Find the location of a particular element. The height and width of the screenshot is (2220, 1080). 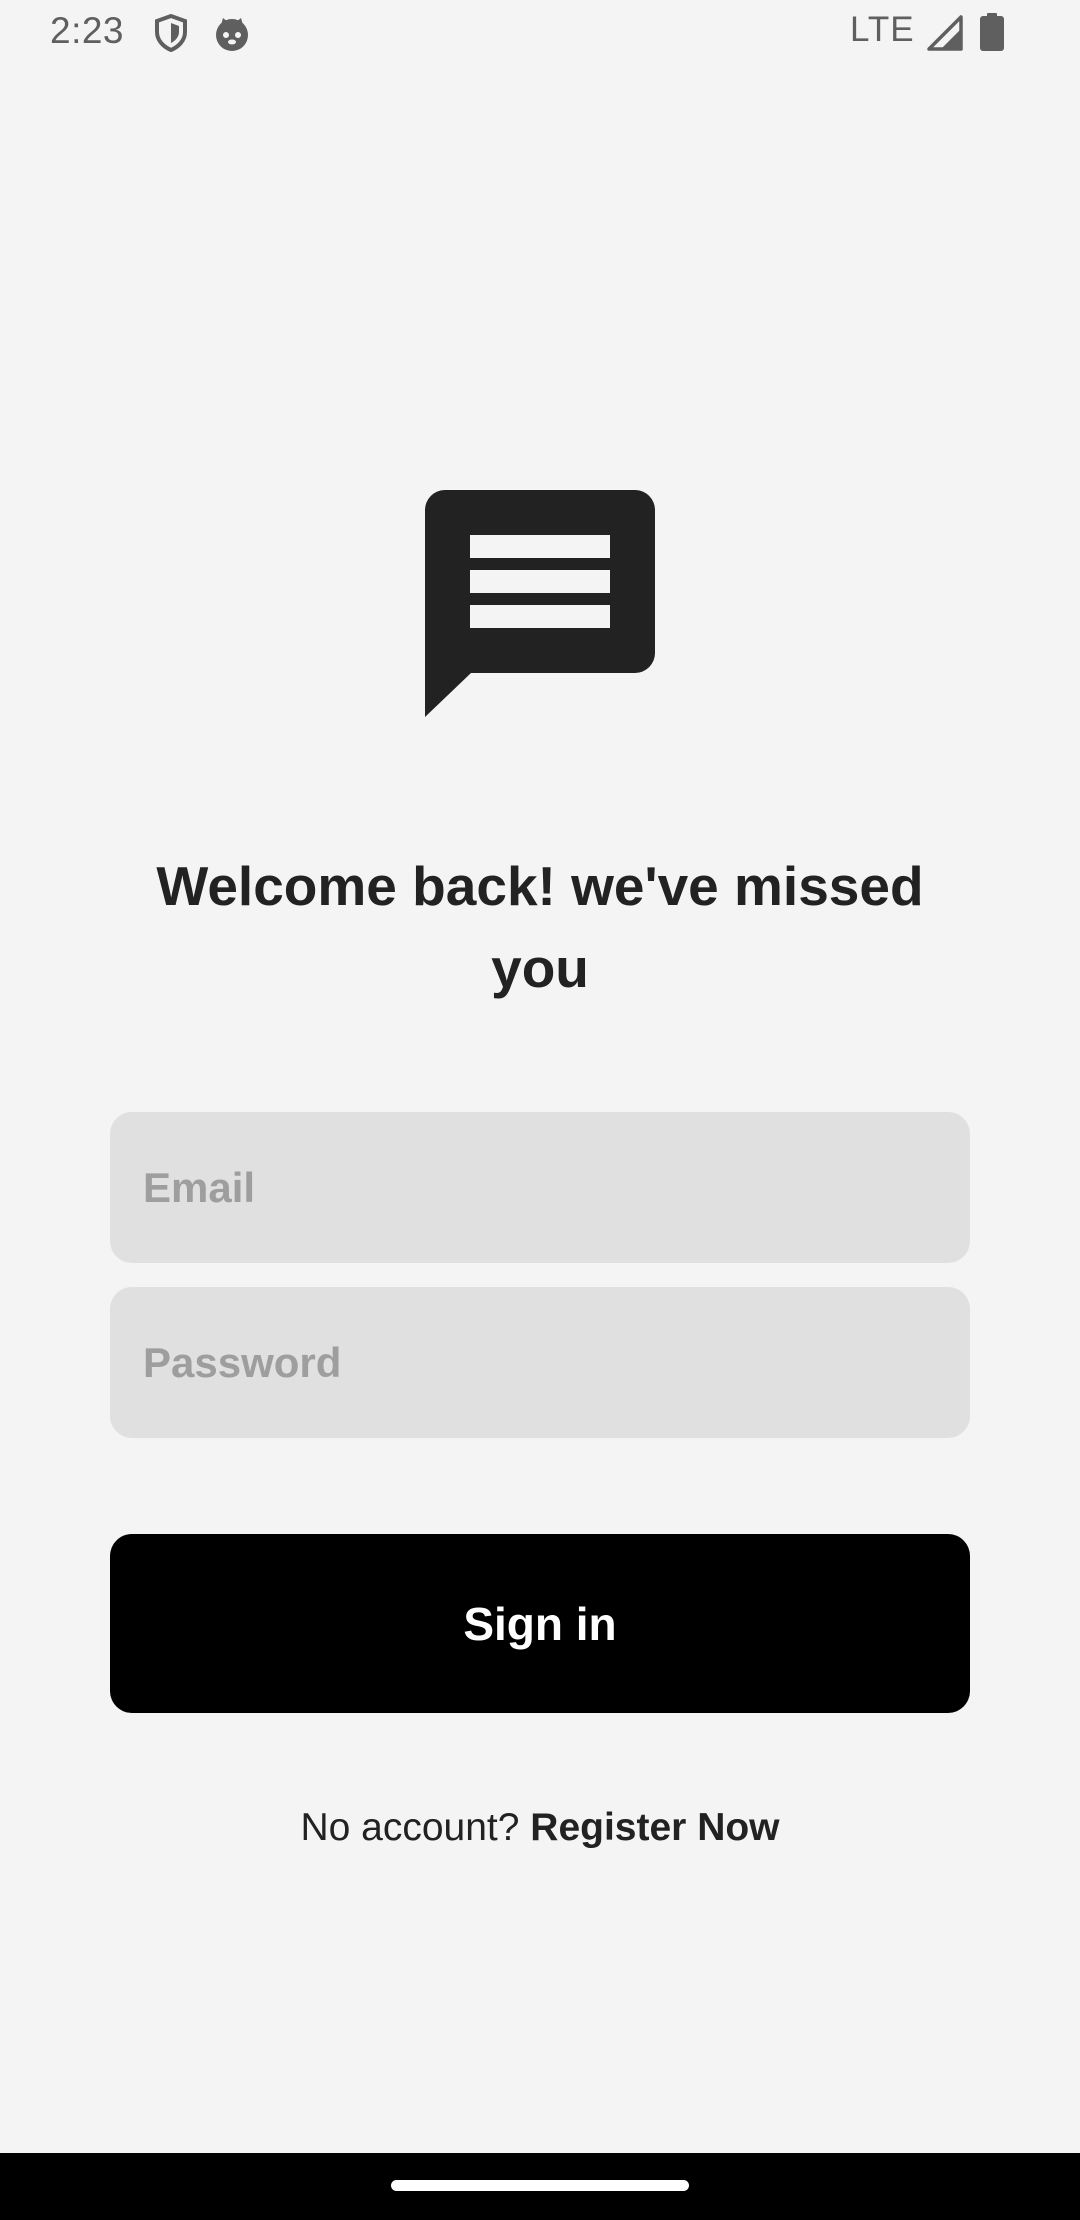

register-prompt: No account? Register Now is located at coordinates (540, 1828).